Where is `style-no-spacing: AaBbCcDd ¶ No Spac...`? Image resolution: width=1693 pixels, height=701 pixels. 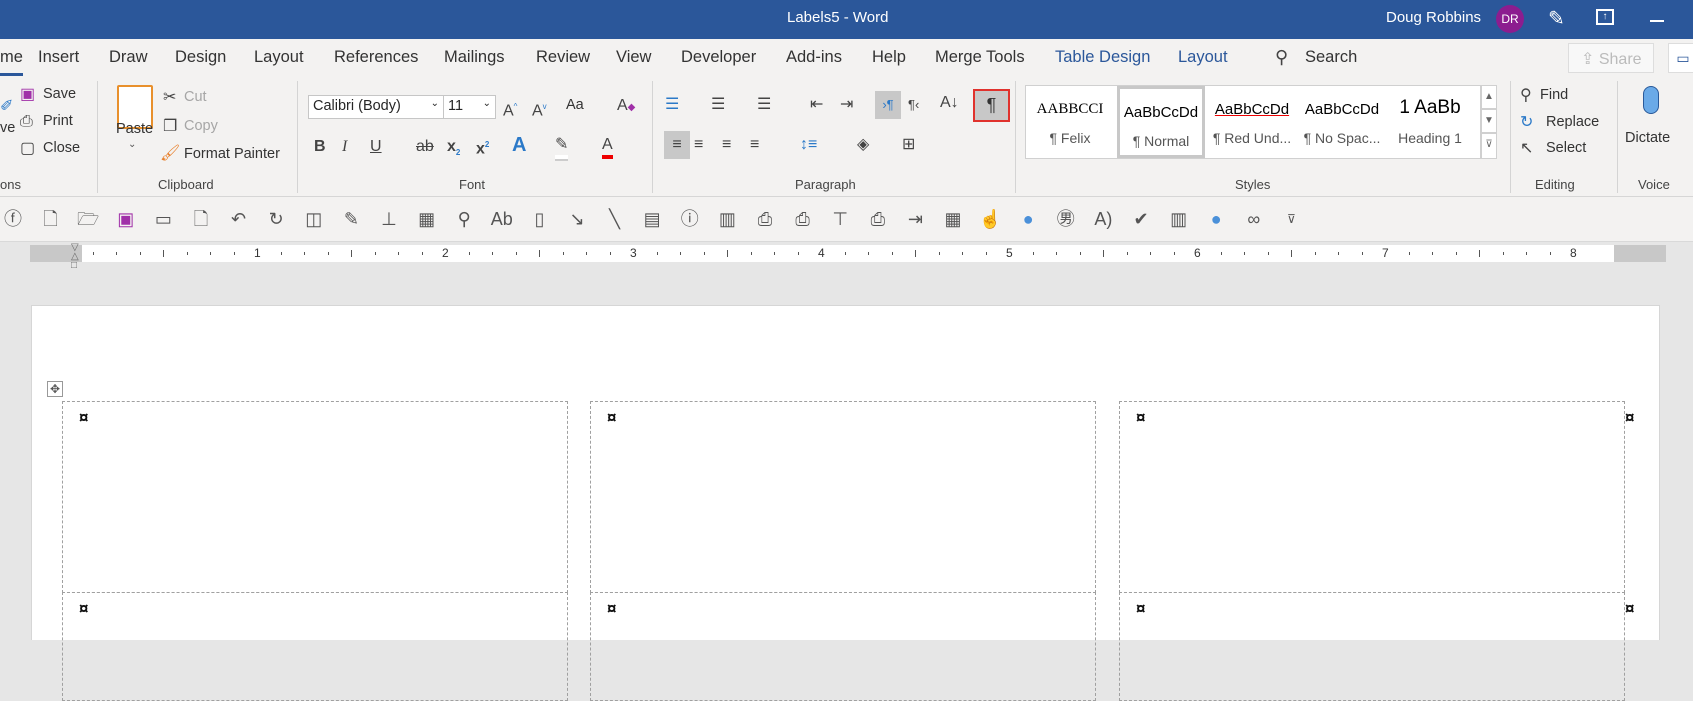 style-no-spacing: AaBbCcDd ¶ No Spac... is located at coordinates (1342, 122).